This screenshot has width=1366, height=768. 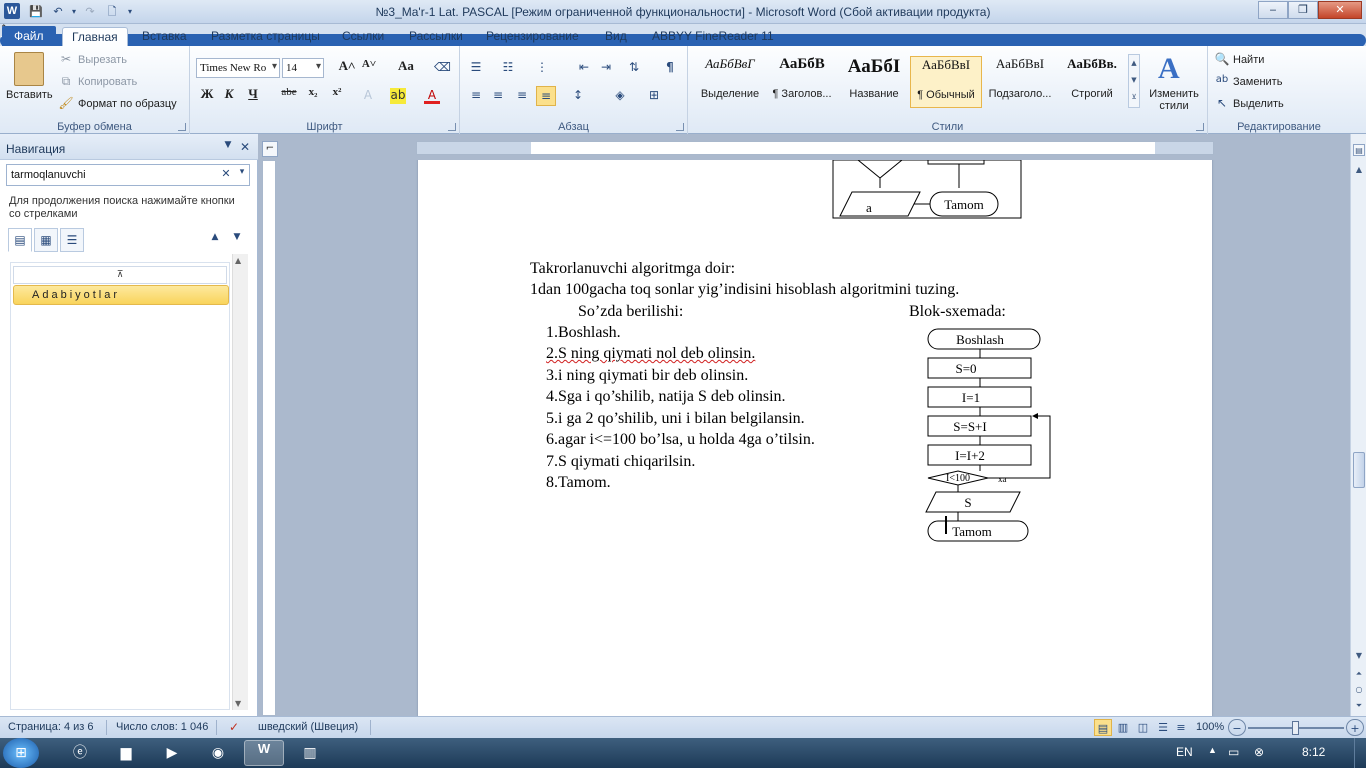 I want to click on proofing-icon: ✓, so click(x=234, y=728).